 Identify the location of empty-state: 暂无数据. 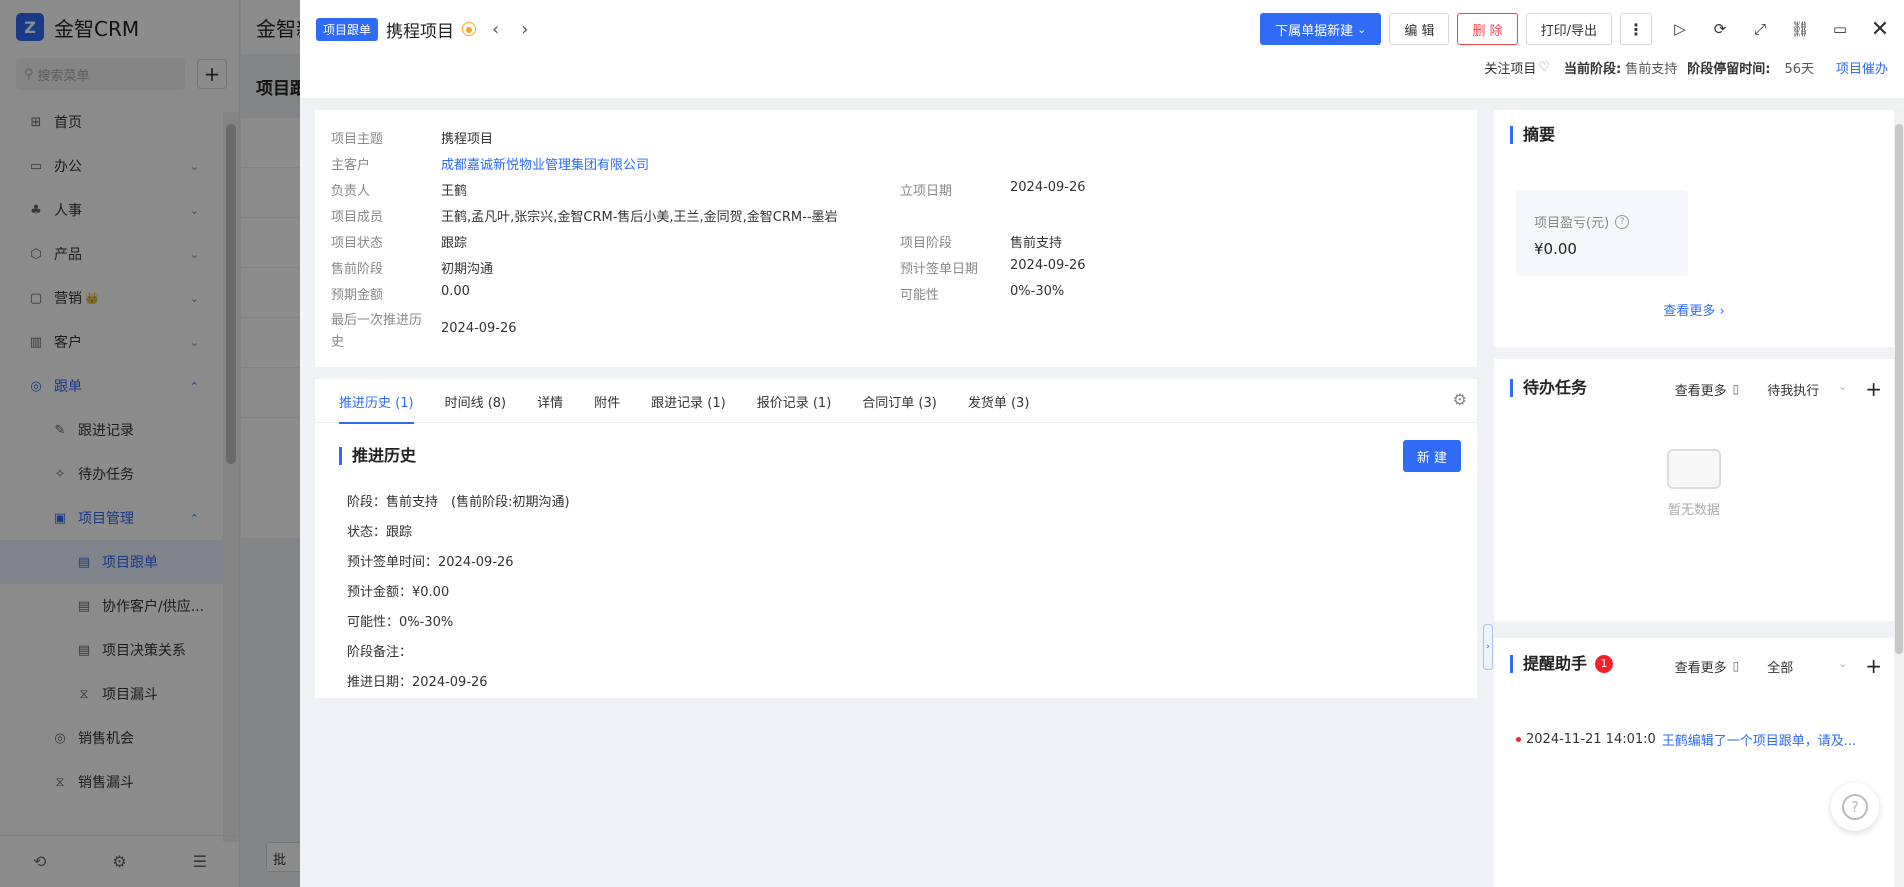
(1694, 483).